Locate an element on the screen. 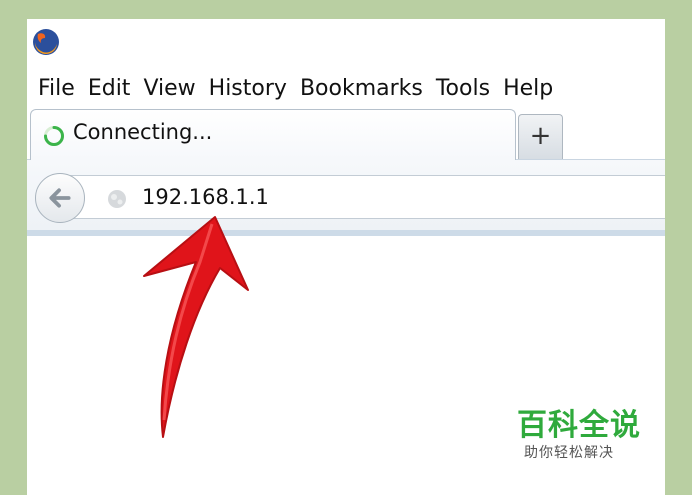 The image size is (692, 495). menu-item-view: View is located at coordinates (169, 88).